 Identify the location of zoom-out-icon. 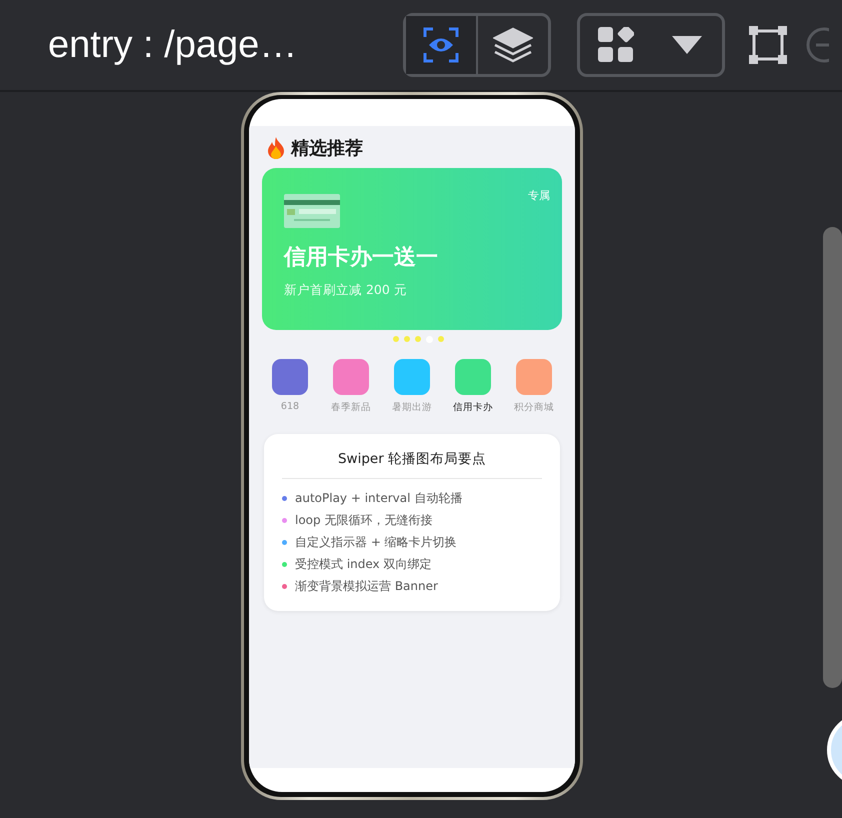
(817, 45).